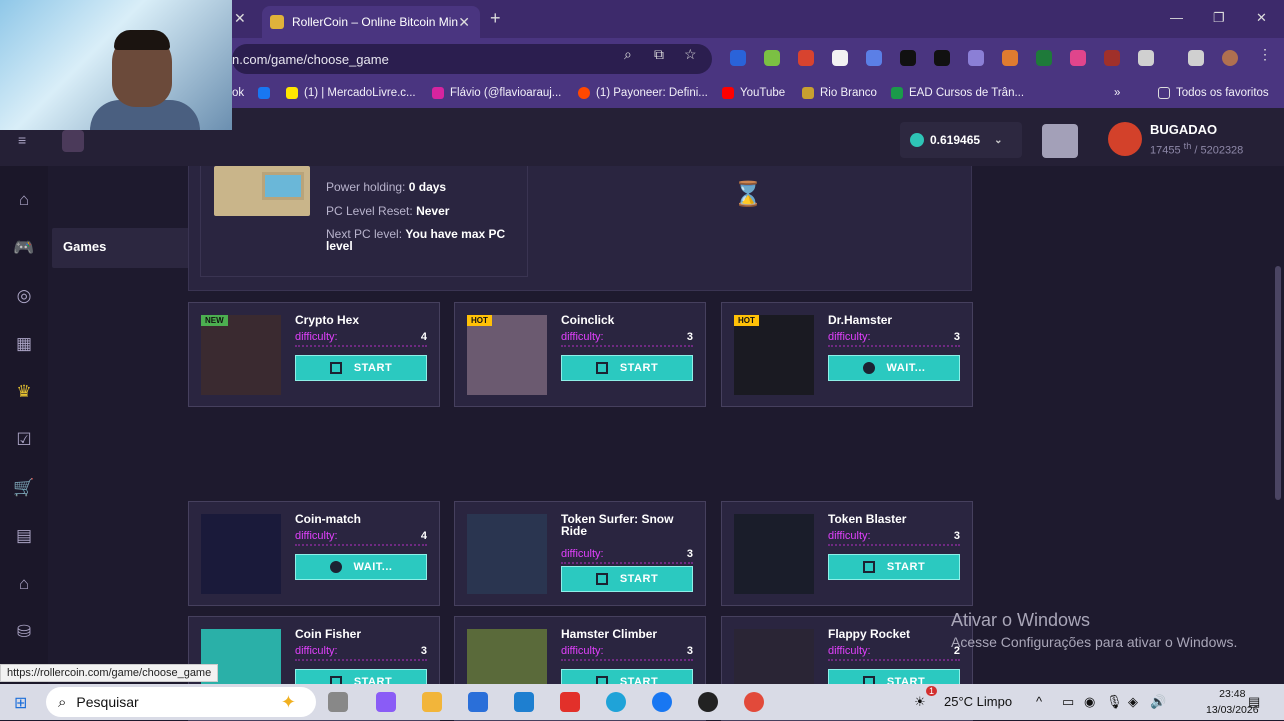  What do you see at coordinates (24, 632) in the screenshot?
I see `rewards-icon: ⛁` at bounding box center [24, 632].